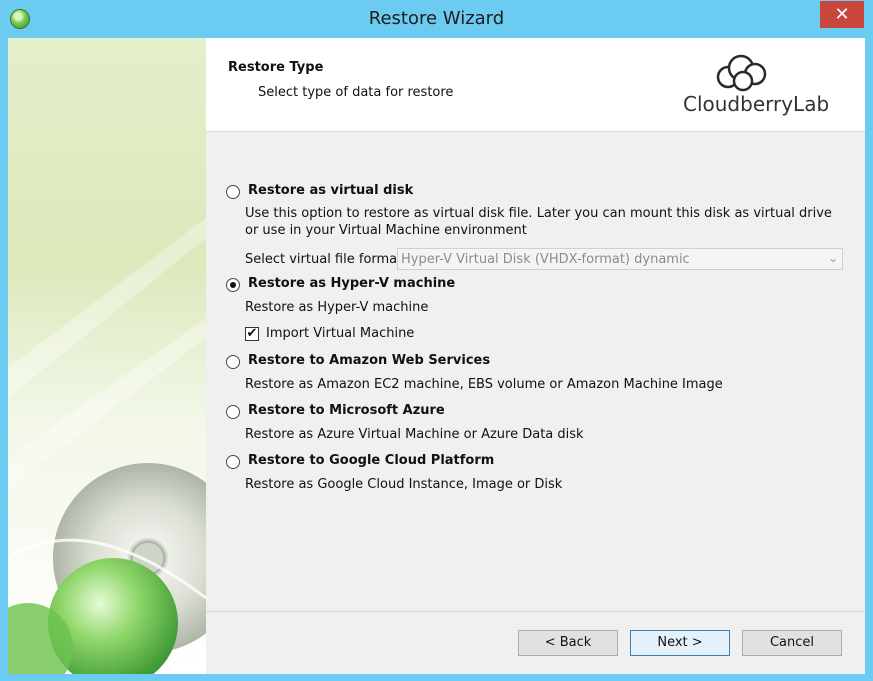 The image size is (873, 681). What do you see at coordinates (252, 334) in the screenshot?
I see `import-vm-checkbox: ✔` at bounding box center [252, 334].